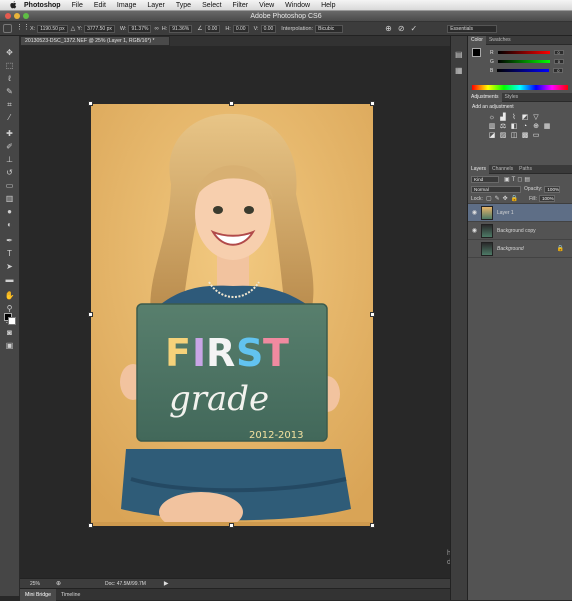  What do you see at coordinates (328, 5) in the screenshot?
I see `menu-help: Help` at bounding box center [328, 5].